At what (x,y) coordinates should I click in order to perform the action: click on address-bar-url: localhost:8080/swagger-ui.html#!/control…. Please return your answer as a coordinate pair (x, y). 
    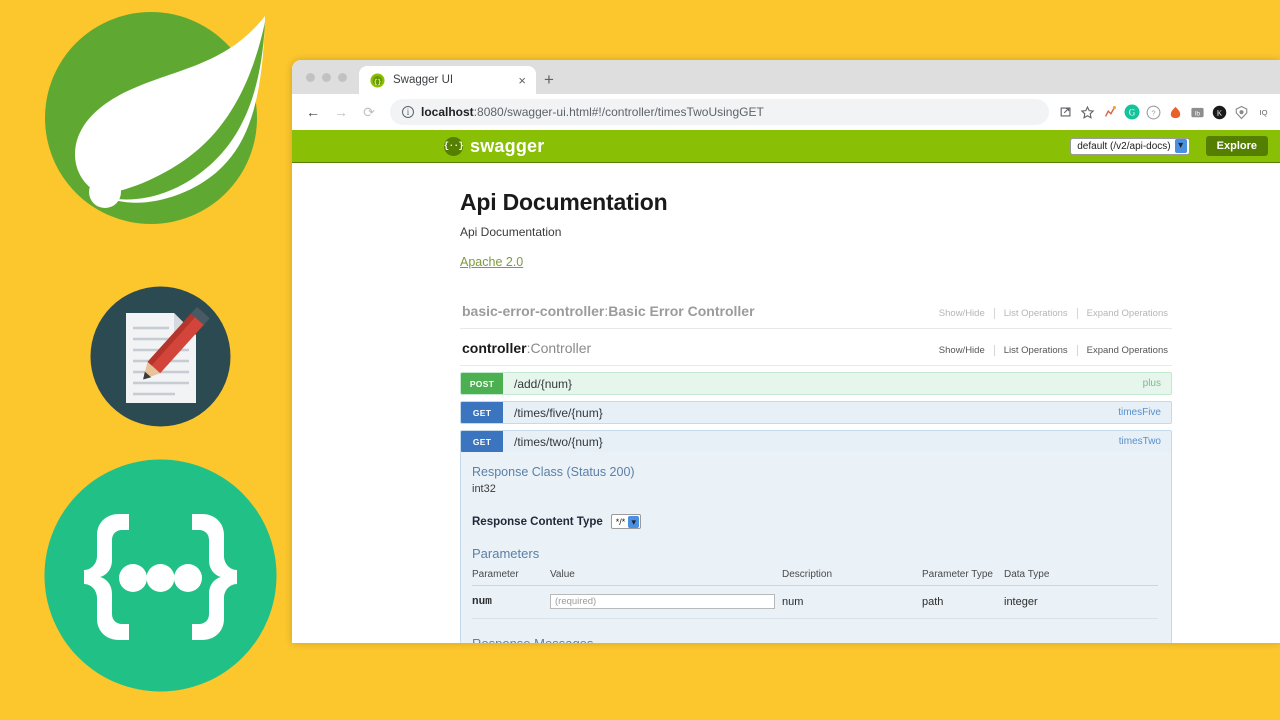
    Looking at the image, I should click on (592, 112).